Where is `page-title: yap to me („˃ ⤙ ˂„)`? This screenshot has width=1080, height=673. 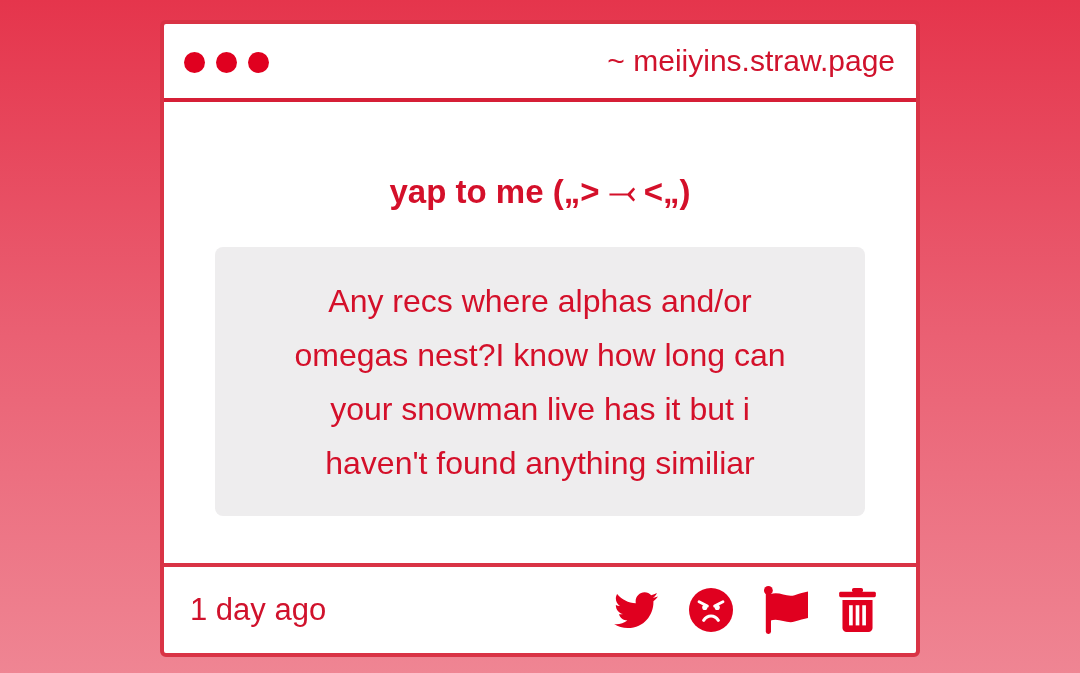
page-title: yap to me („˃ ⤙ ˂„) is located at coordinates (540, 192).